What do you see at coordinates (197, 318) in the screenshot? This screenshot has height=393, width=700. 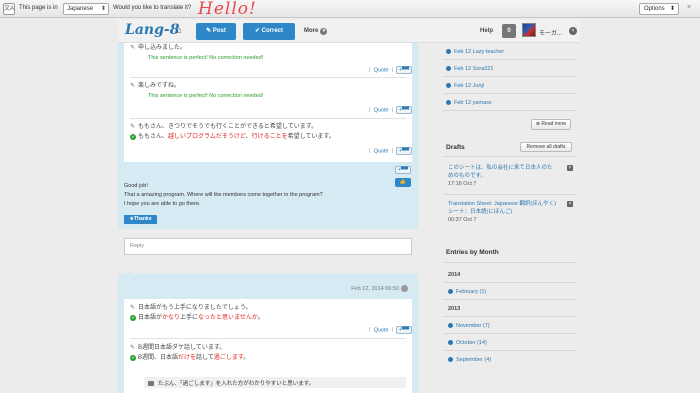 I see `corrected-sentence: ✔ 日本語がかなり上手になったと思いませんか。` at bounding box center [197, 318].